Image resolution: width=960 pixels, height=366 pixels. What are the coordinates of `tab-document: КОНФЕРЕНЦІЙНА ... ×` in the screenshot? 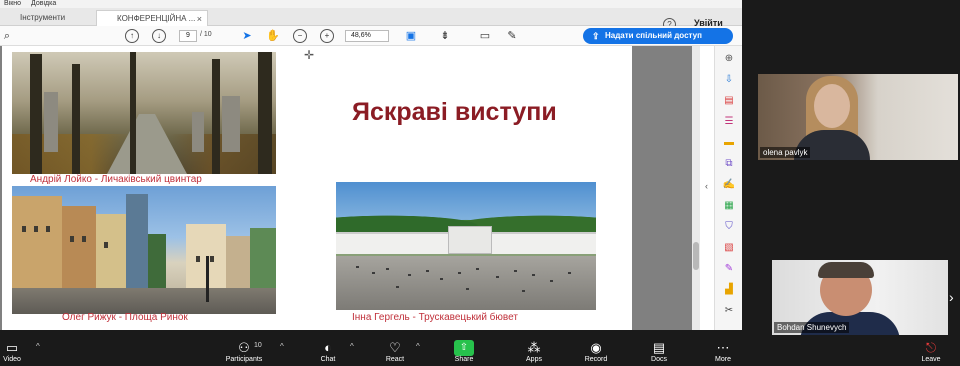 It's located at (152, 18).